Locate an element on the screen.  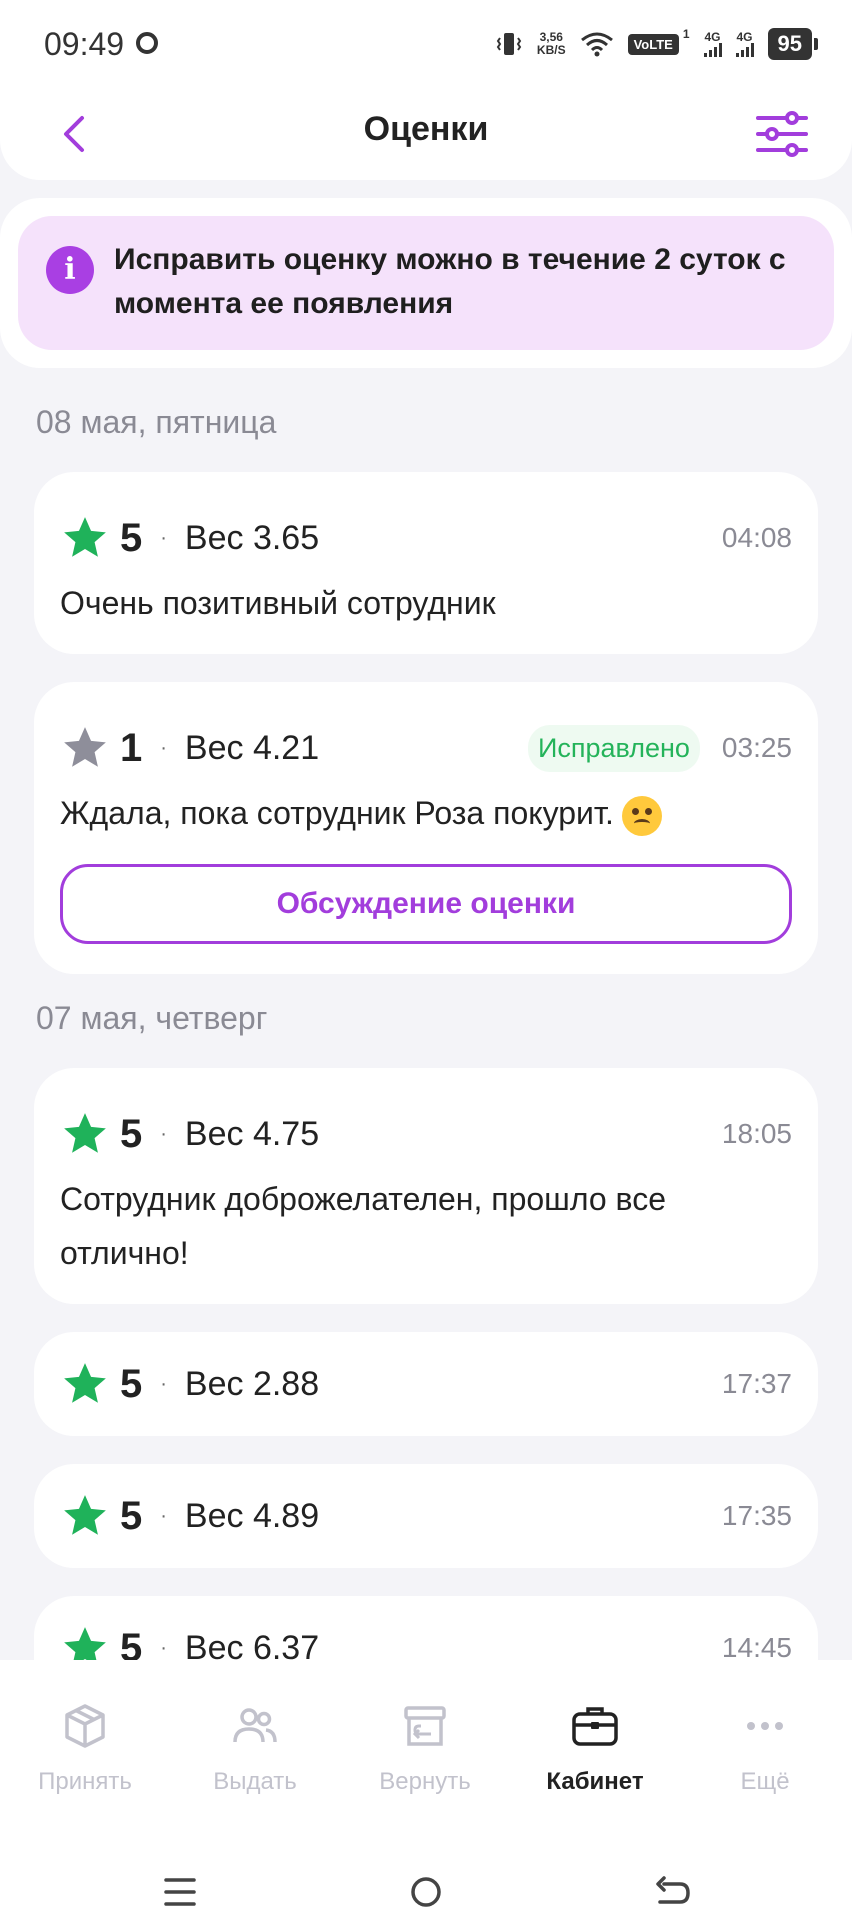
rating-row: 5 · Вес 2.88 17:37 is located at coordinates (426, 1384).